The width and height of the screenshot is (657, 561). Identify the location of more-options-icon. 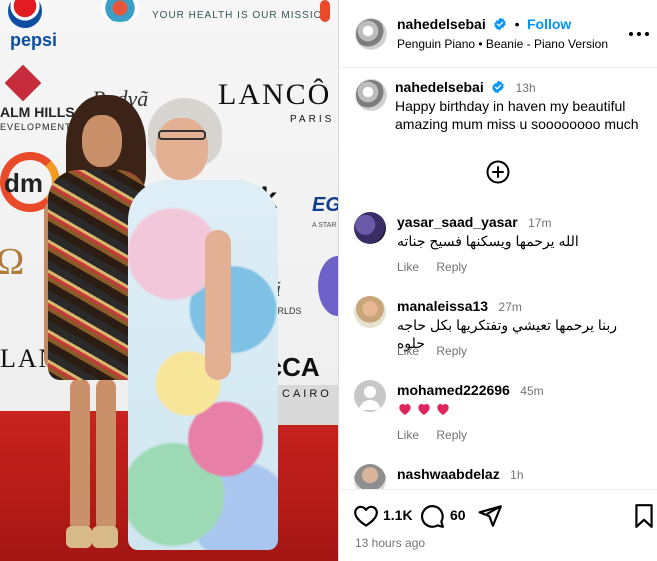
(639, 34).